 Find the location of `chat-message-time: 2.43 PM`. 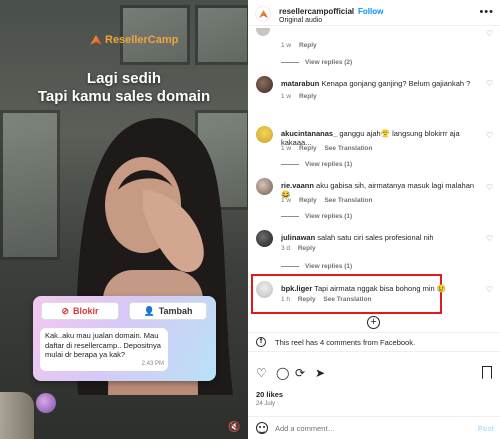

chat-message-time: 2.43 PM is located at coordinates (152, 363).